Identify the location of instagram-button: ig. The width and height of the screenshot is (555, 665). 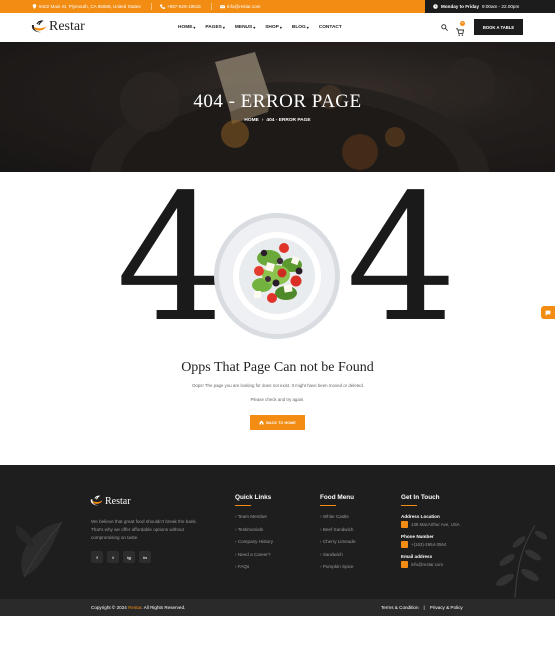
(129, 557).